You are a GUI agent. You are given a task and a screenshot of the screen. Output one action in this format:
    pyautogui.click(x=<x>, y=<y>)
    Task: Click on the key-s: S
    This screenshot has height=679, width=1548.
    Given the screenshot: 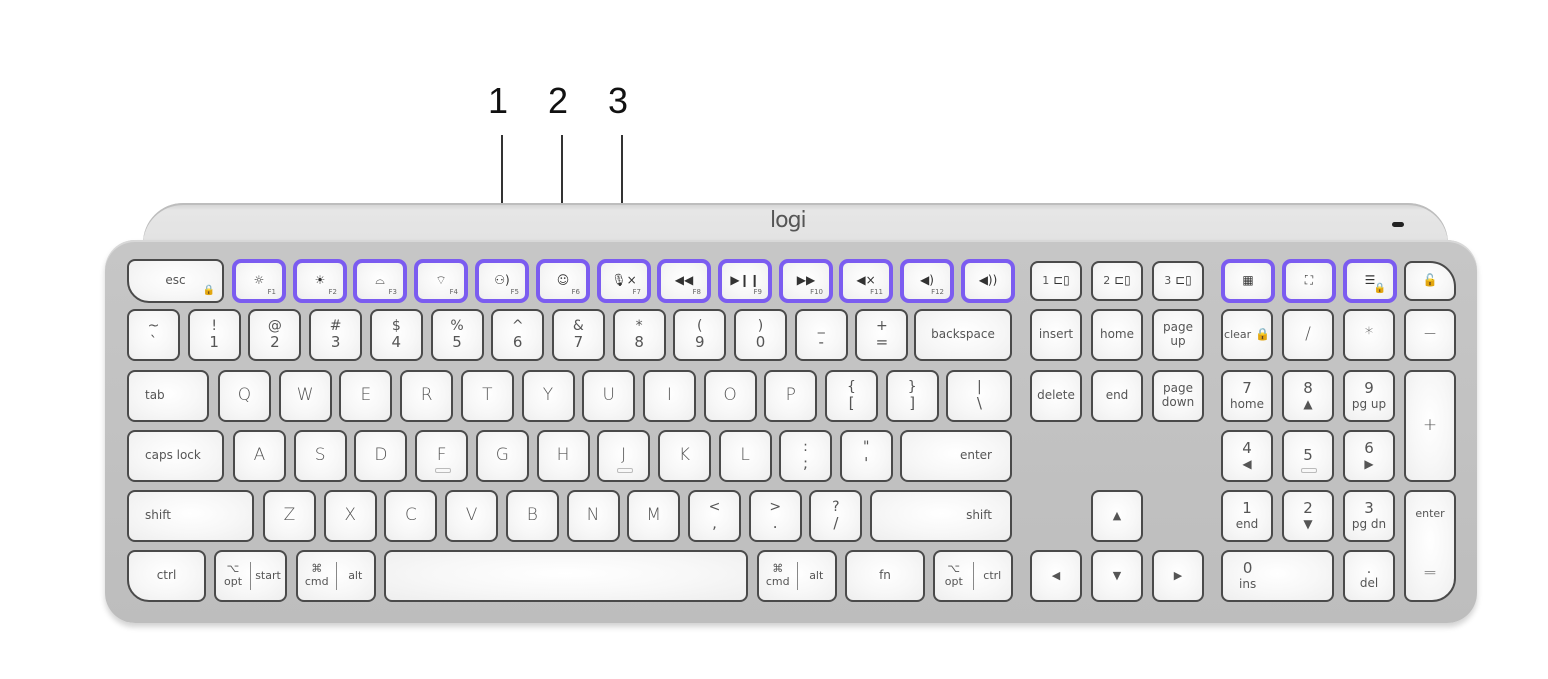 What is the action you would take?
    pyautogui.click(x=320, y=456)
    